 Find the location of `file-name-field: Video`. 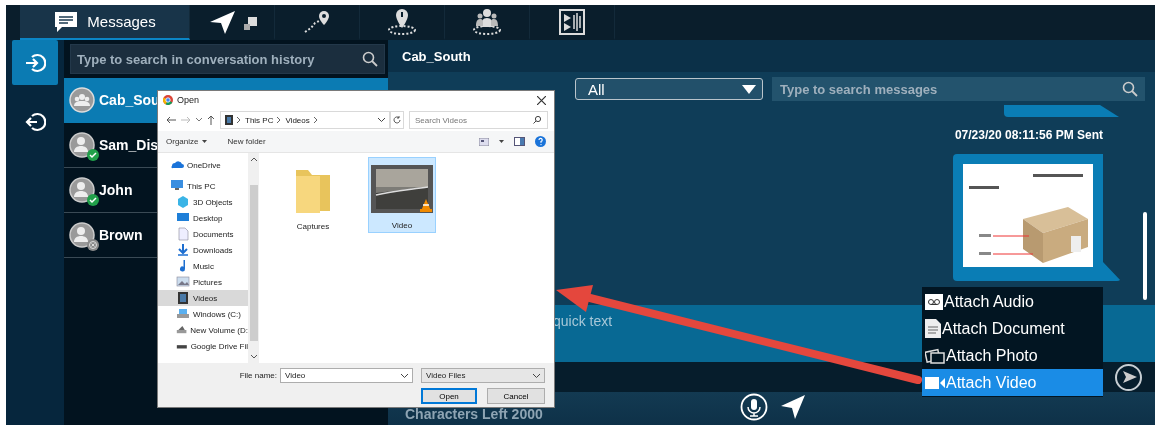

file-name-field: Video is located at coordinates (346, 375).